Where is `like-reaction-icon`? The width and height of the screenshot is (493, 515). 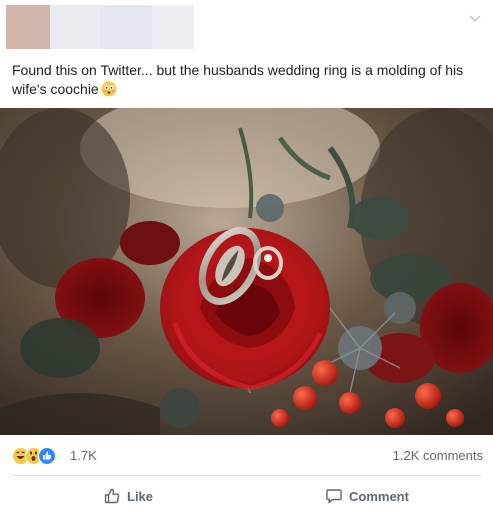 like-reaction-icon is located at coordinates (47, 456).